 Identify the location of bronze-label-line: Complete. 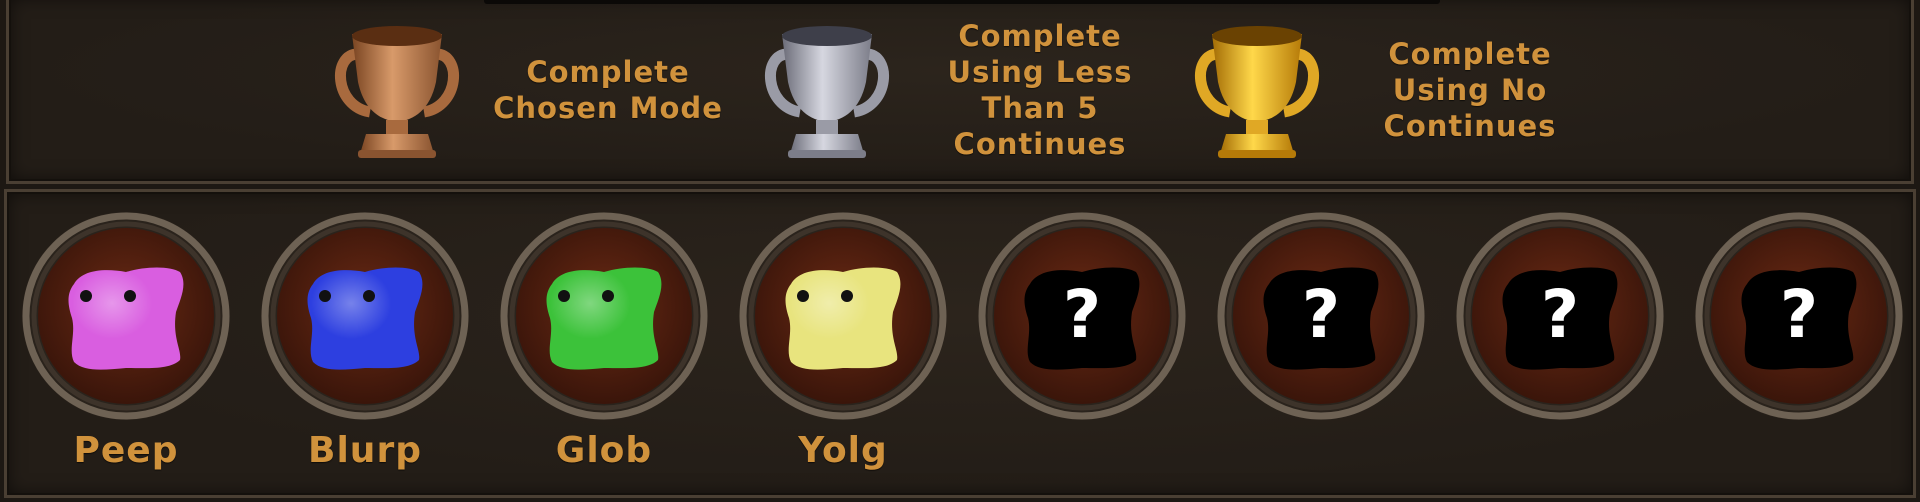
(608, 72).